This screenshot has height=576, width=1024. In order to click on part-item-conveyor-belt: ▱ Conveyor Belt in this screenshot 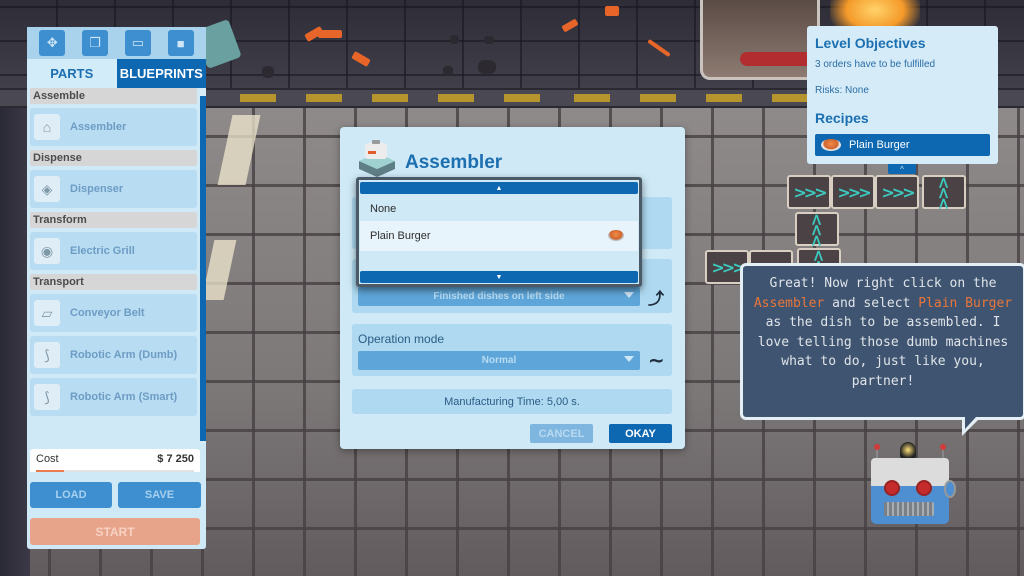, I will do `click(113, 313)`.